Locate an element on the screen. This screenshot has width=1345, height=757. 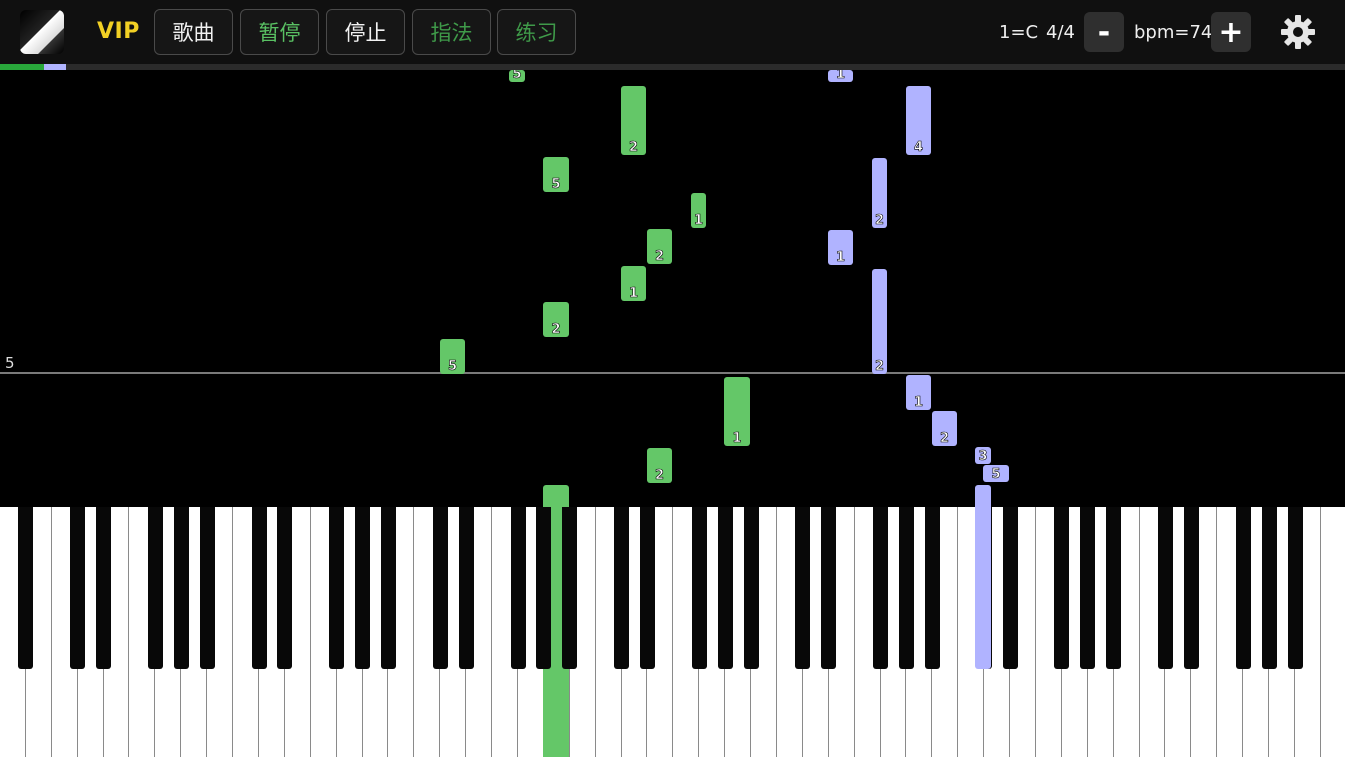
piano-key-pressed-left-hand is located at coordinates (983, 588).